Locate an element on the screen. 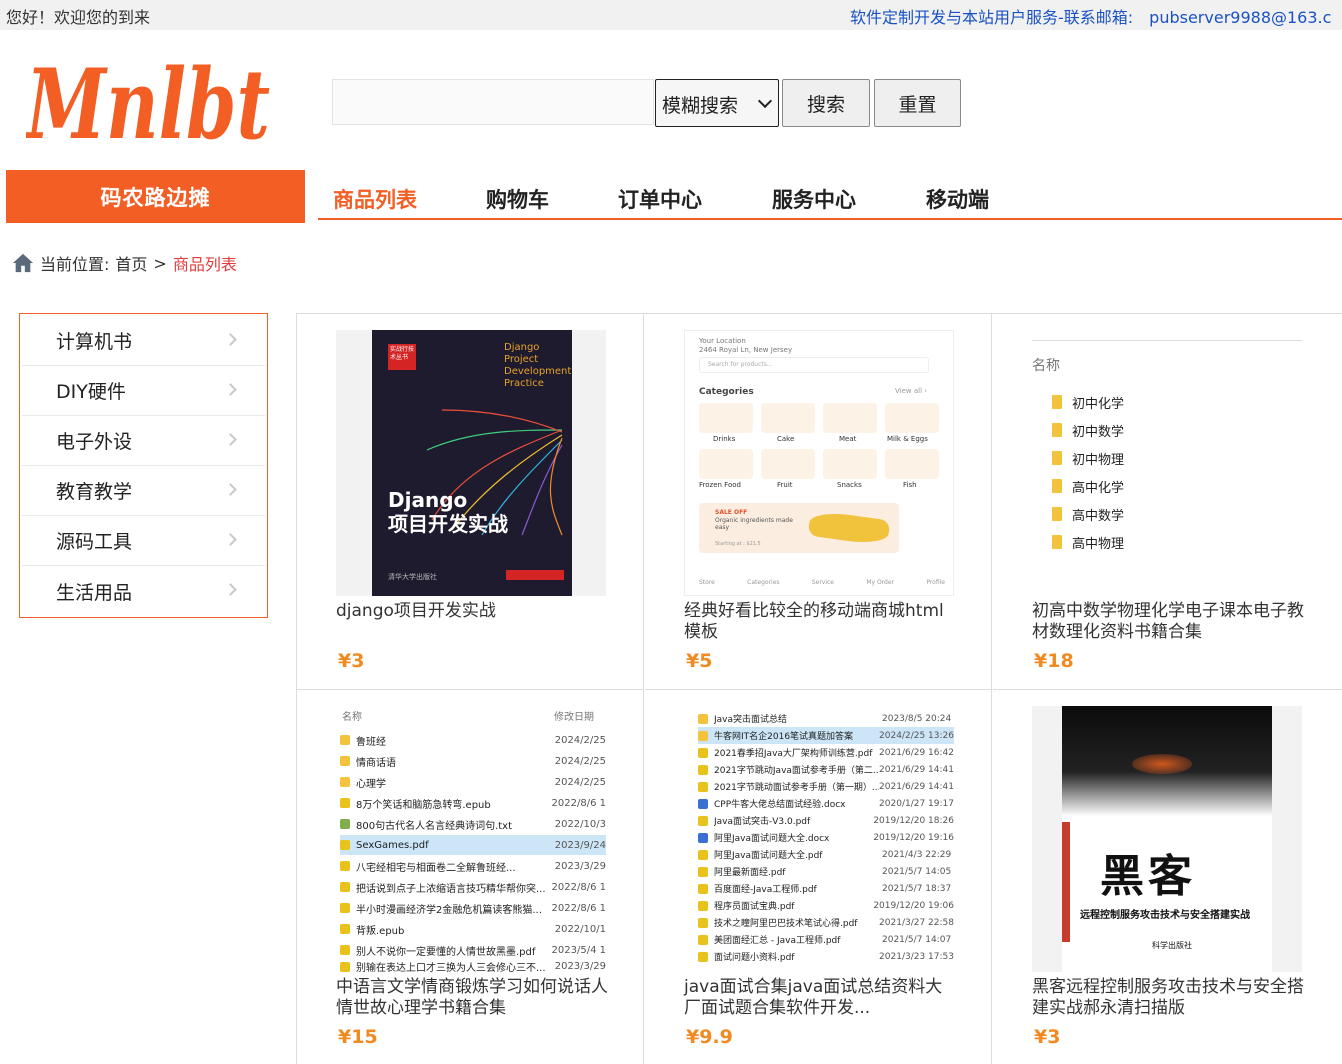  folder-row: 初中物理 is located at coordinates (1088, 458).